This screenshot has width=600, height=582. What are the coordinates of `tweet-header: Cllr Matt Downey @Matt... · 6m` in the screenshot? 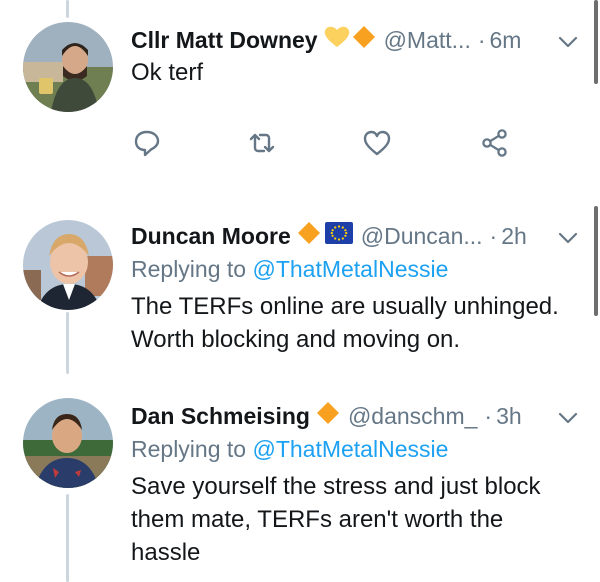 It's located at (326, 40).